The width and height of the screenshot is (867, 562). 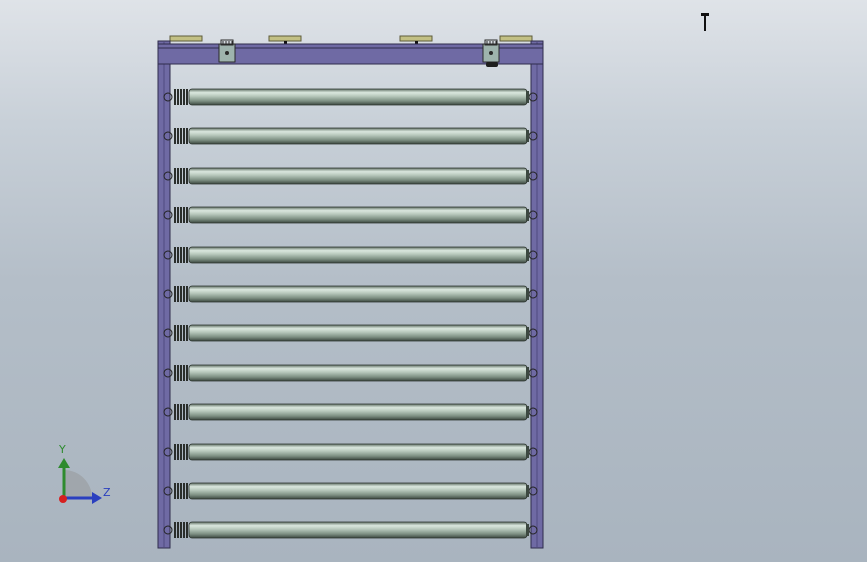 What do you see at coordinates (705, 22) in the screenshot?
I see `text-cursor-icon` at bounding box center [705, 22].